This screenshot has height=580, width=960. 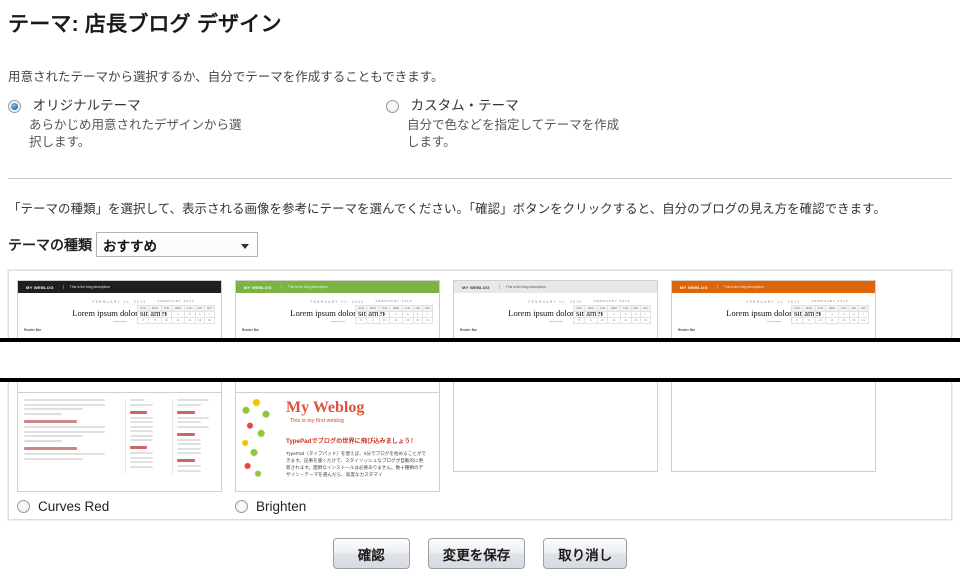 What do you see at coordinates (23, 506) in the screenshot?
I see `radio-theme-curves-red` at bounding box center [23, 506].